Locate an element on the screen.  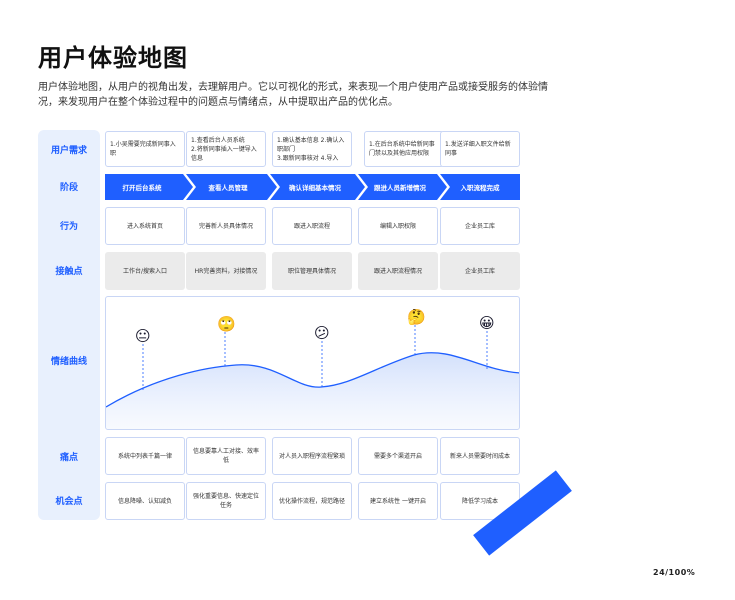
eye-roll-face-icon: 🙄 is located at coordinates (226, 324).